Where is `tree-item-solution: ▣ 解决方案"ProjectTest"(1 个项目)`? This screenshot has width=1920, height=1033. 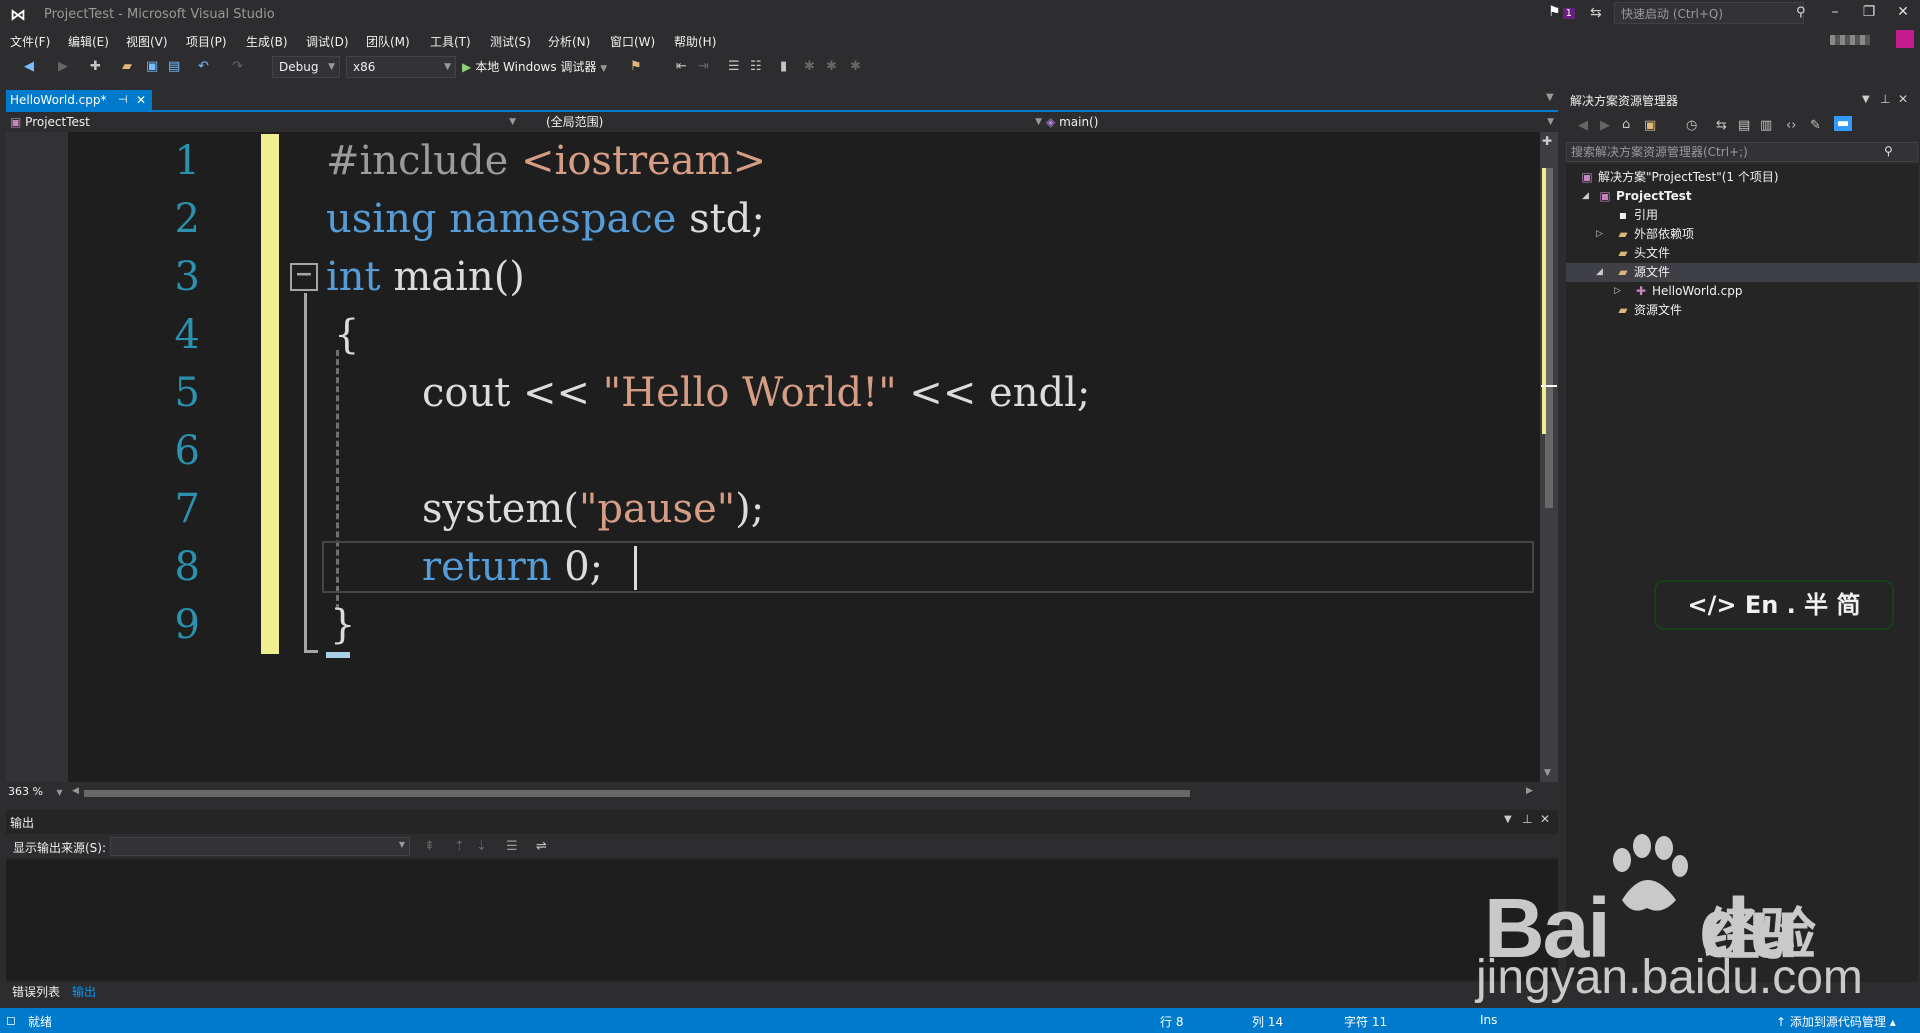
tree-item-solution: ▣ 解决方案"ProjectTest"(1 个项目) is located at coordinates (1743, 177).